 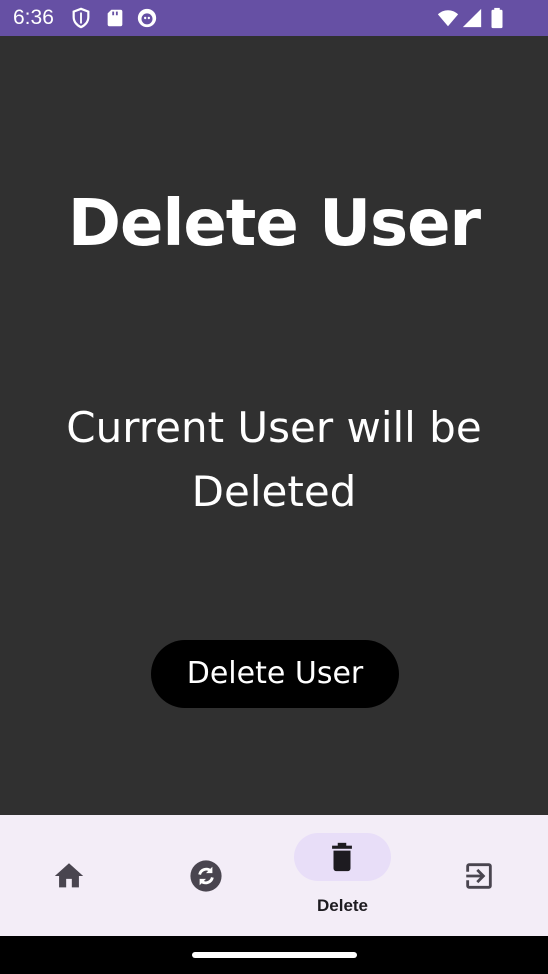 I want to click on sync-icon, so click(x=206, y=876).